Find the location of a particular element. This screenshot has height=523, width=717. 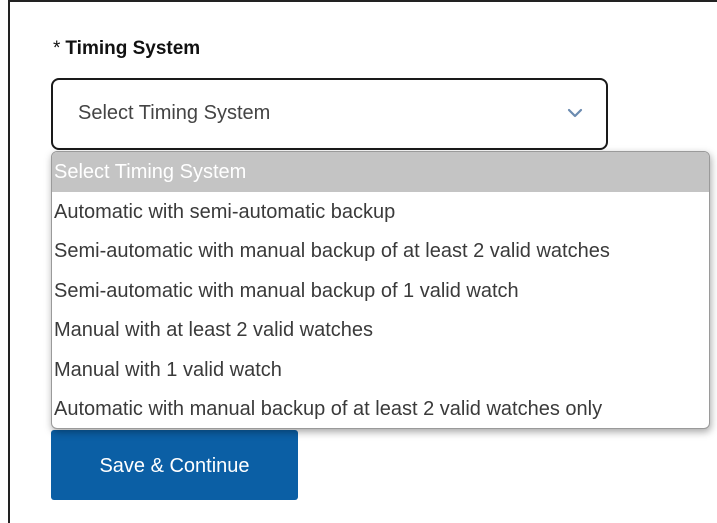

chevron-down-icon is located at coordinates (575, 113).